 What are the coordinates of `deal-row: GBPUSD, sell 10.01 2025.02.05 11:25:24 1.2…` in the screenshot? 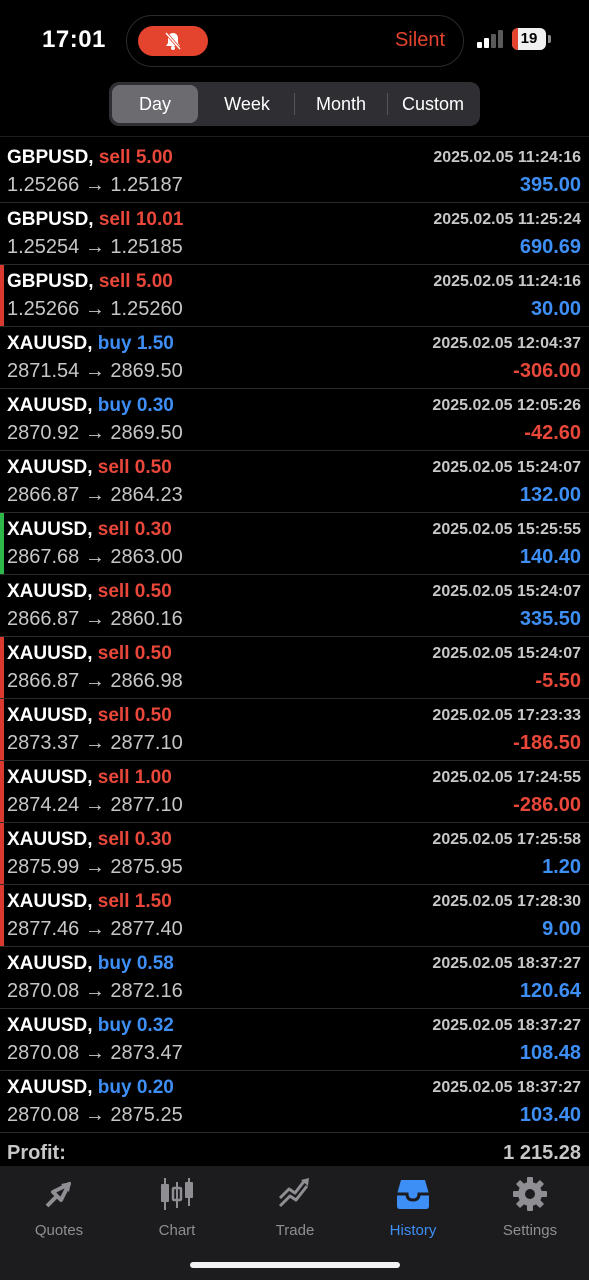 It's located at (294, 234).